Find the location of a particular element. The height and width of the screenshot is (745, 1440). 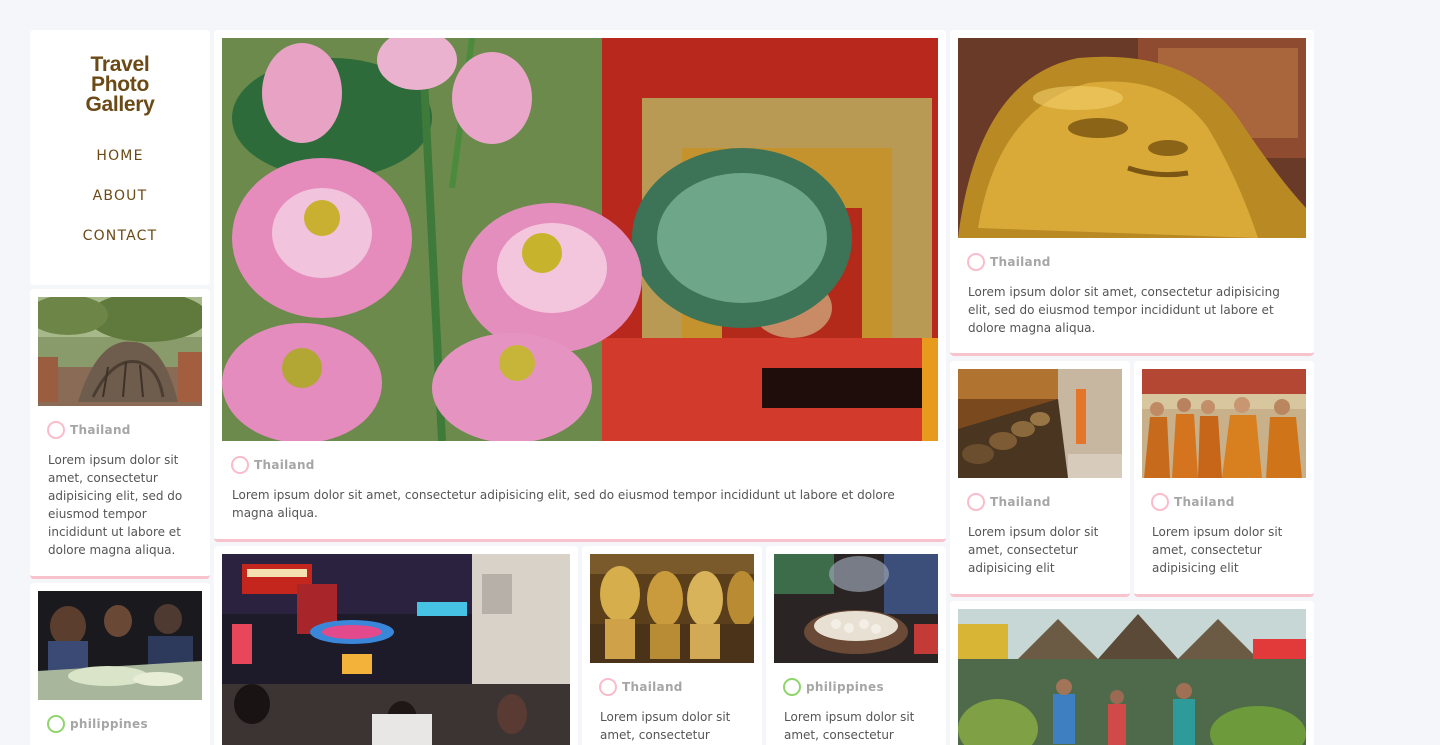

photo-market is located at coordinates (1132, 677).